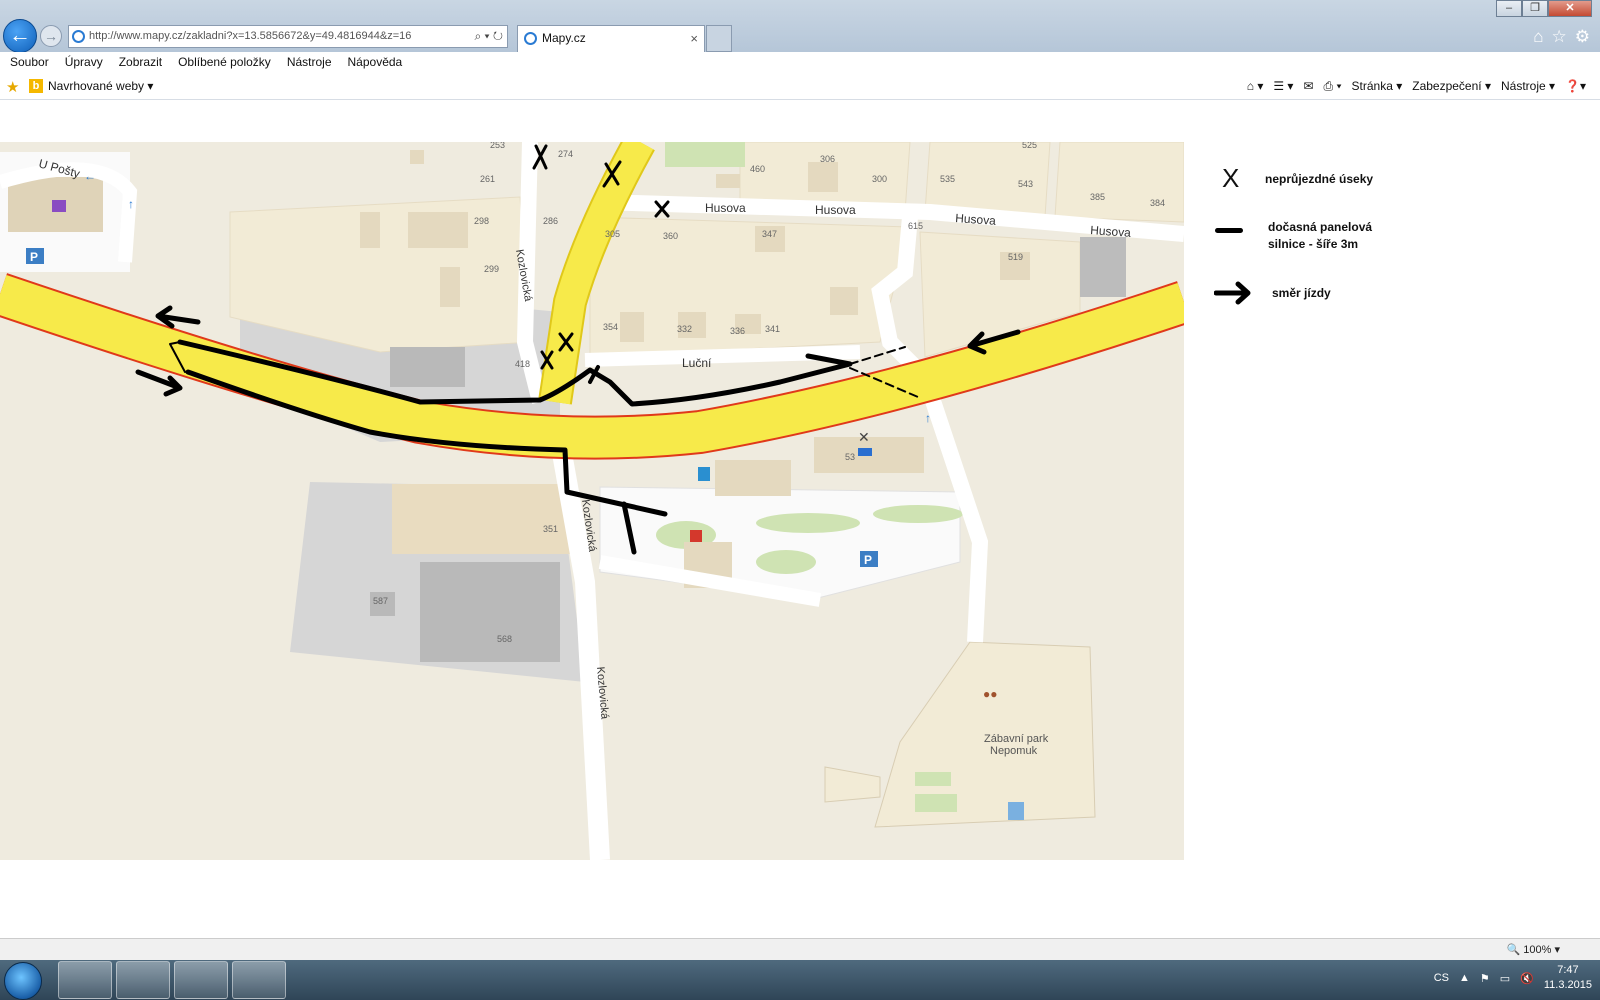 Image resolution: width=1600 pixels, height=1000 pixels. What do you see at coordinates (1232, 293) in the screenshot?
I see `direction-legend-icon` at bounding box center [1232, 293].